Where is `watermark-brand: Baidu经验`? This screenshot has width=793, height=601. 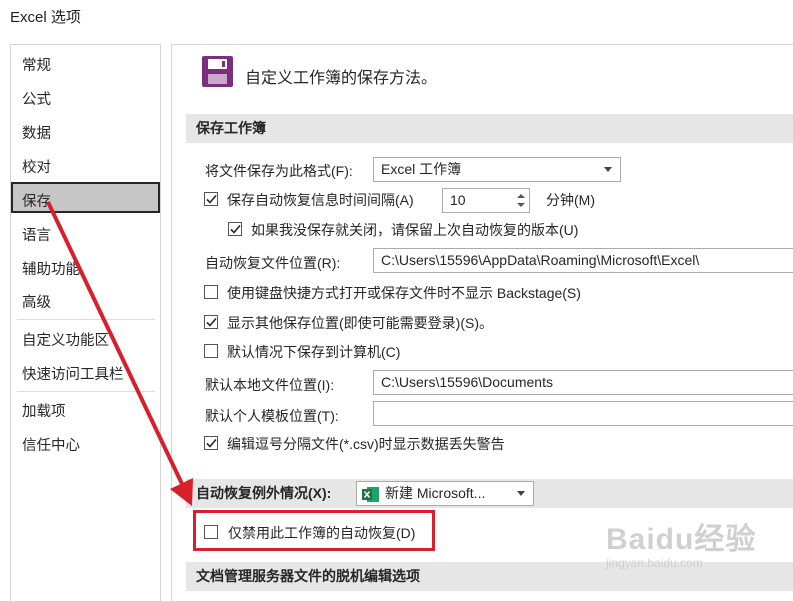
watermark-brand: Baidu经验 is located at coordinates (681, 539).